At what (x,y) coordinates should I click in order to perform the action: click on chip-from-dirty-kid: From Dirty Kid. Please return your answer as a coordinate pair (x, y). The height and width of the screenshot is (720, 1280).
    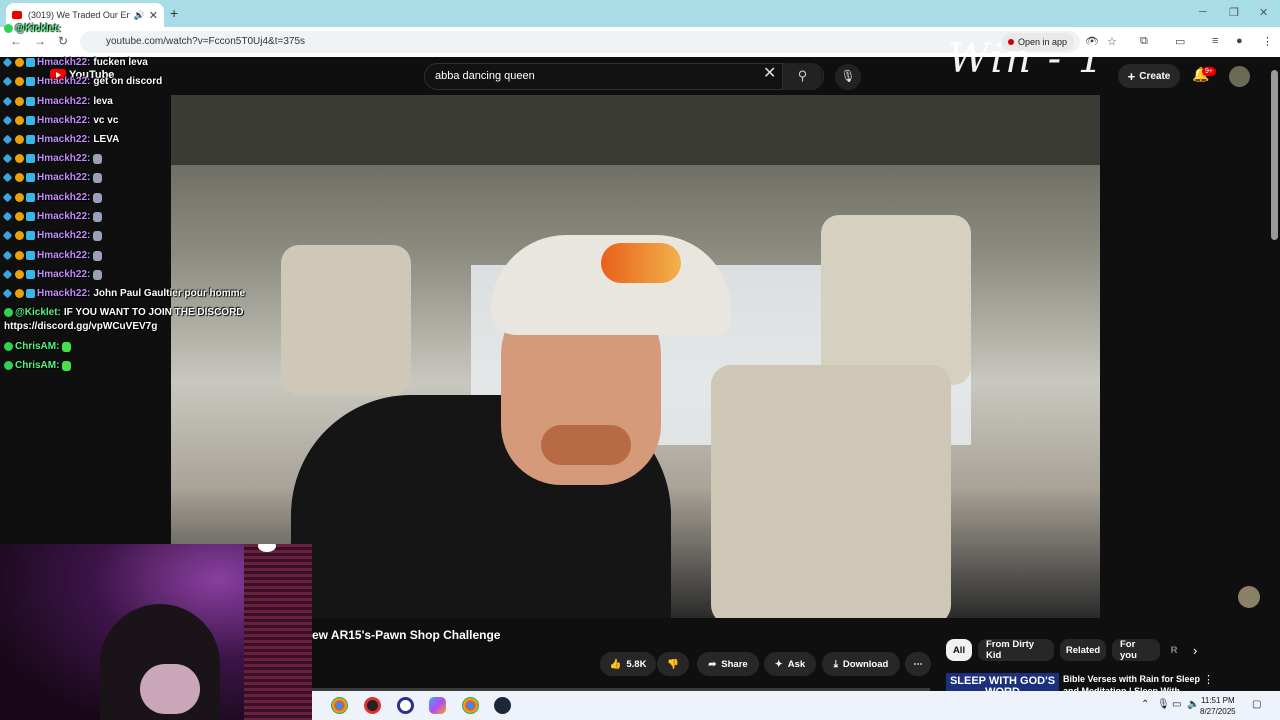
    Looking at the image, I should click on (1016, 650).